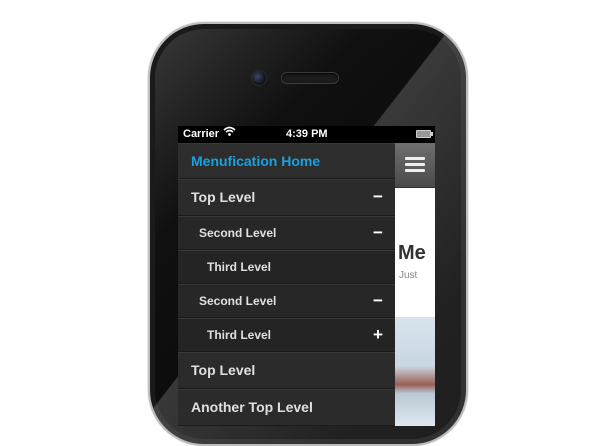 This screenshot has height=446, width=606. I want to click on wifi-icon, so click(229, 133).